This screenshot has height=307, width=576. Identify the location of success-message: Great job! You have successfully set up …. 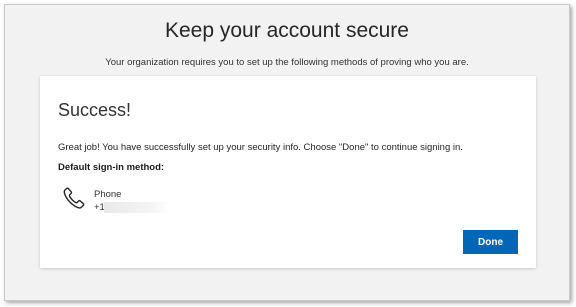
(260, 147).